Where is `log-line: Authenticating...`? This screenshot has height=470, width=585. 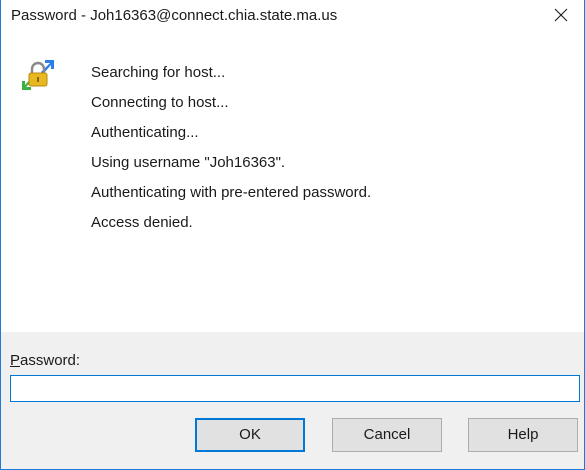 log-line: Authenticating... is located at coordinates (145, 132).